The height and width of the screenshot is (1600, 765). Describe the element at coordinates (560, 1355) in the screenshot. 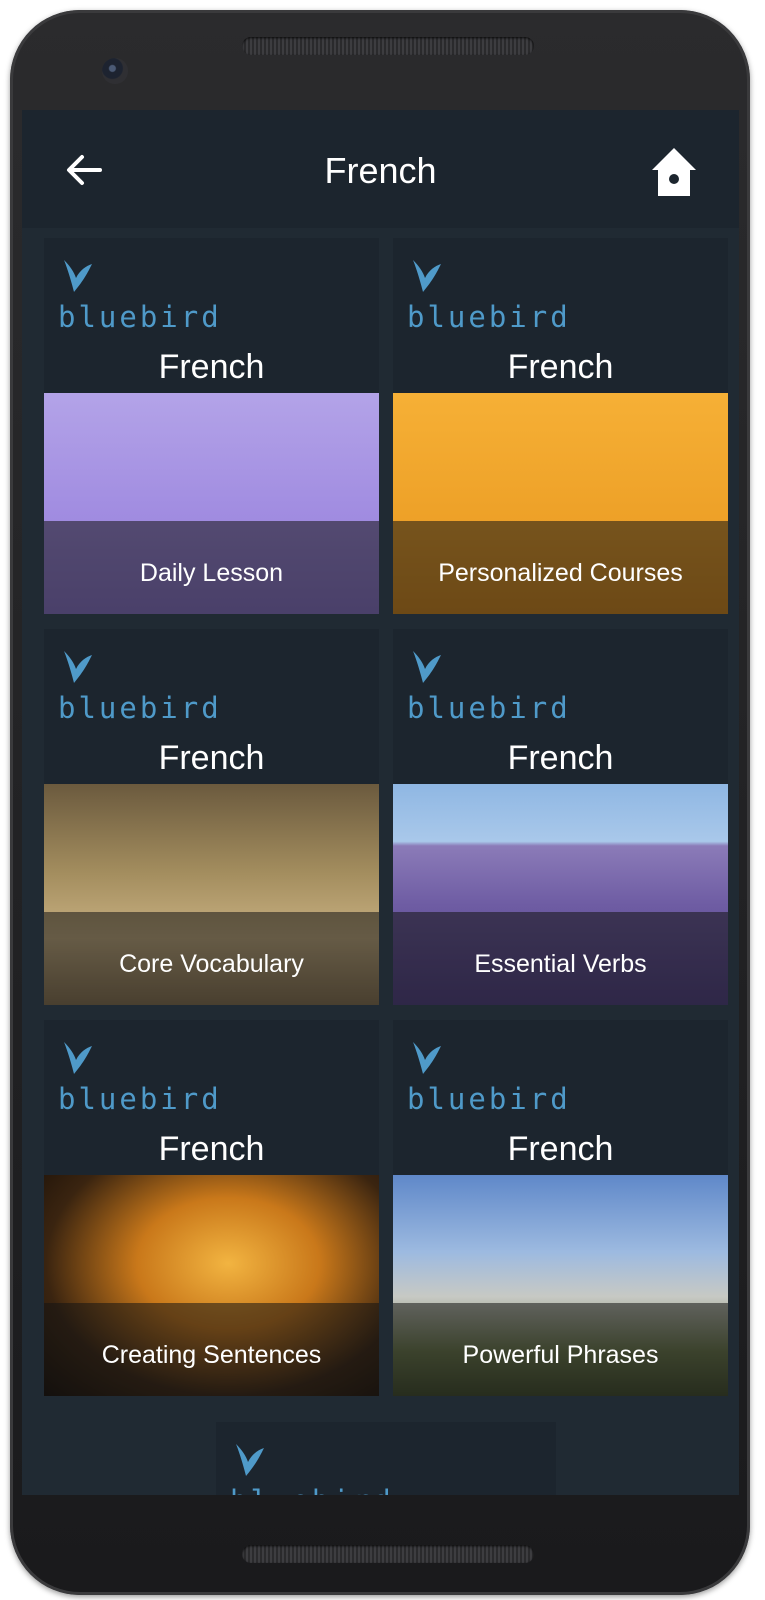

I see `card-label: Powerful Phrases` at that location.